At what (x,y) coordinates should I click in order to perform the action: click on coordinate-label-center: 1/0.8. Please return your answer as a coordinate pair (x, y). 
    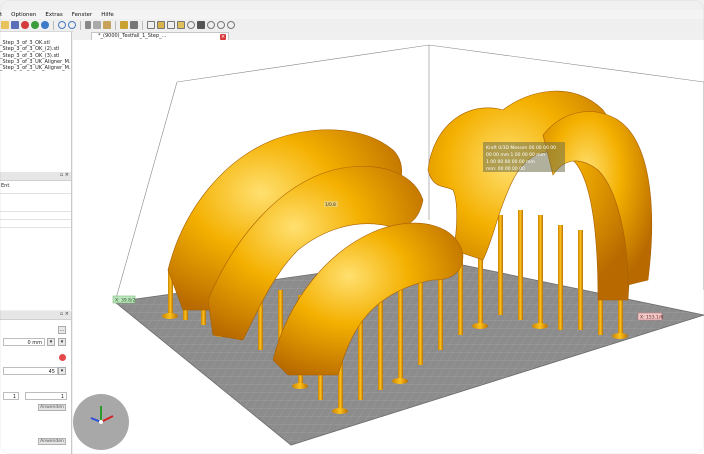
    Looking at the image, I should click on (331, 204).